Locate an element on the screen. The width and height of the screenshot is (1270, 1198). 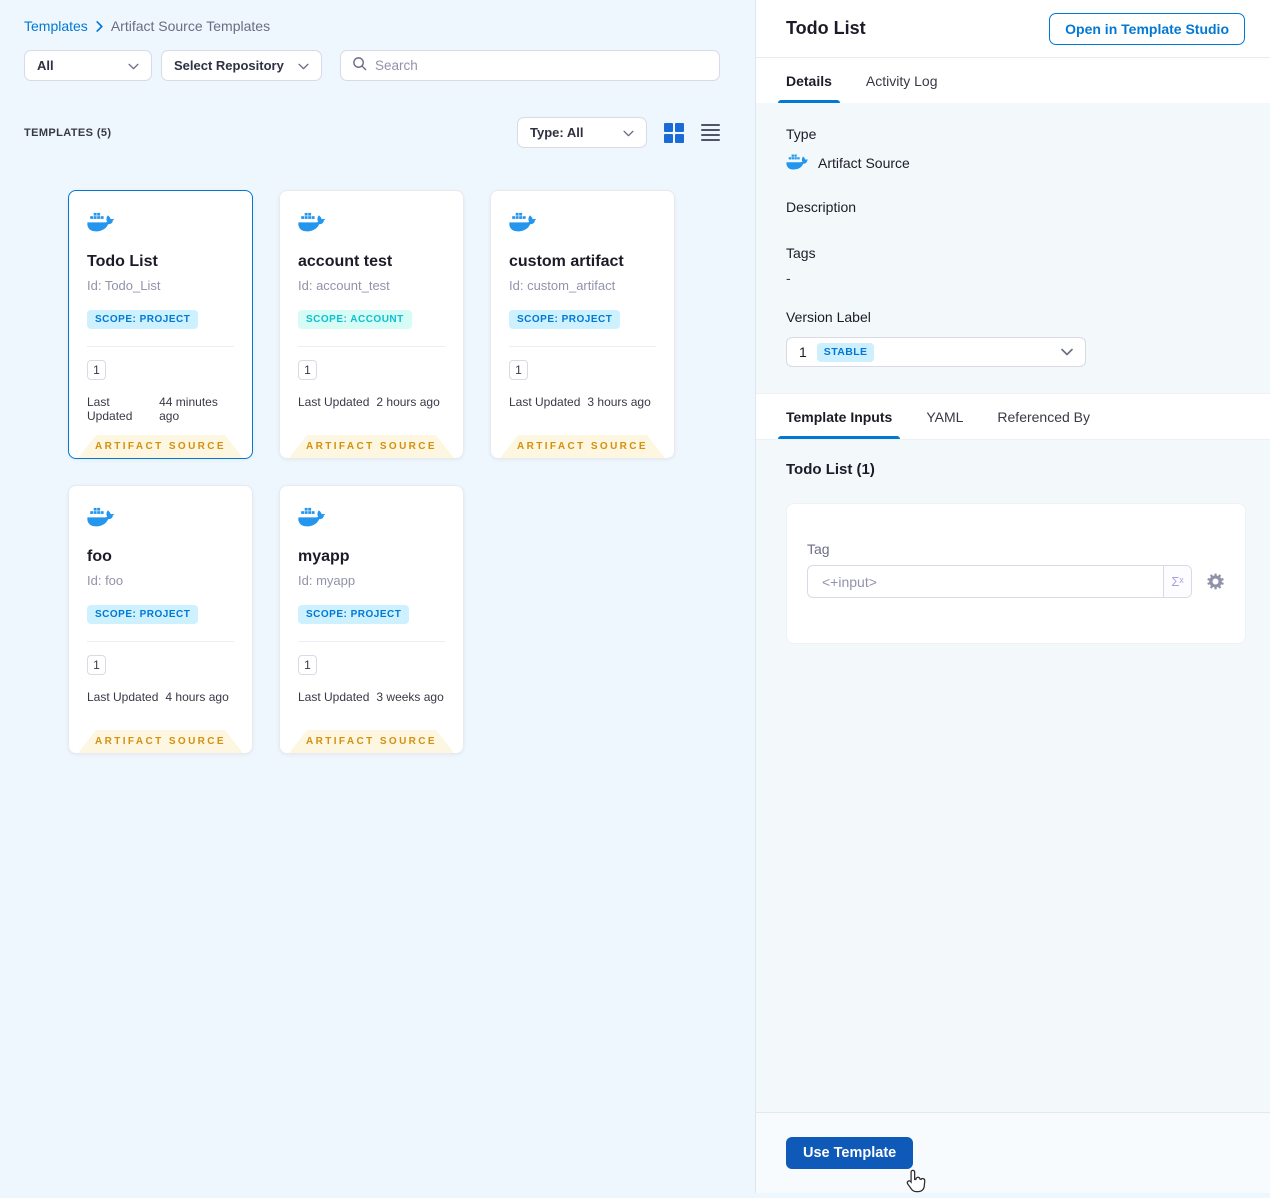
gear-icon is located at coordinates (1215, 581).